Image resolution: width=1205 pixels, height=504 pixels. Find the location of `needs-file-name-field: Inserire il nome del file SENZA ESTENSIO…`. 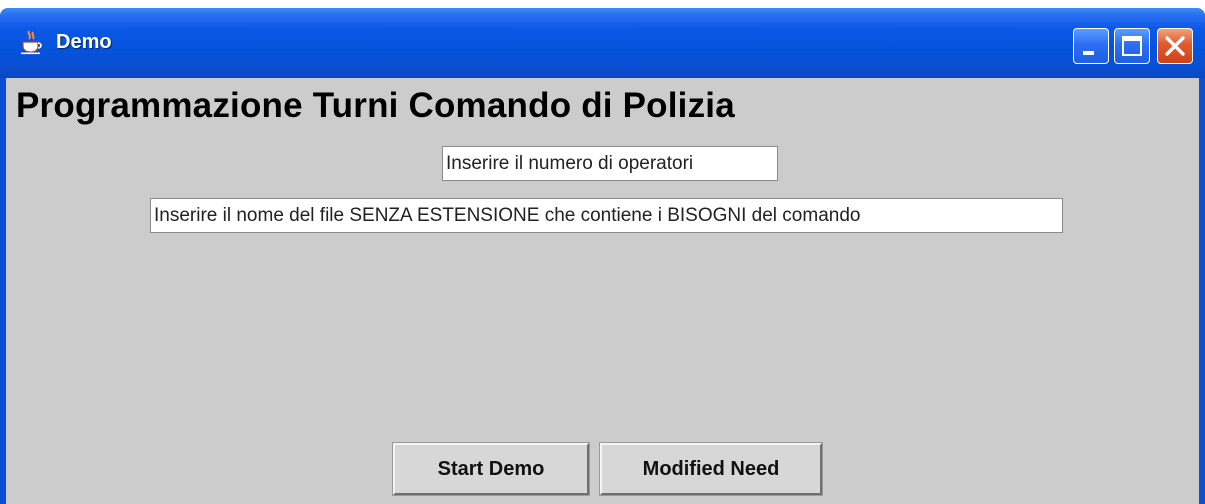

needs-file-name-field: Inserire il nome del file SENZA ESTENSIO… is located at coordinates (606, 215).